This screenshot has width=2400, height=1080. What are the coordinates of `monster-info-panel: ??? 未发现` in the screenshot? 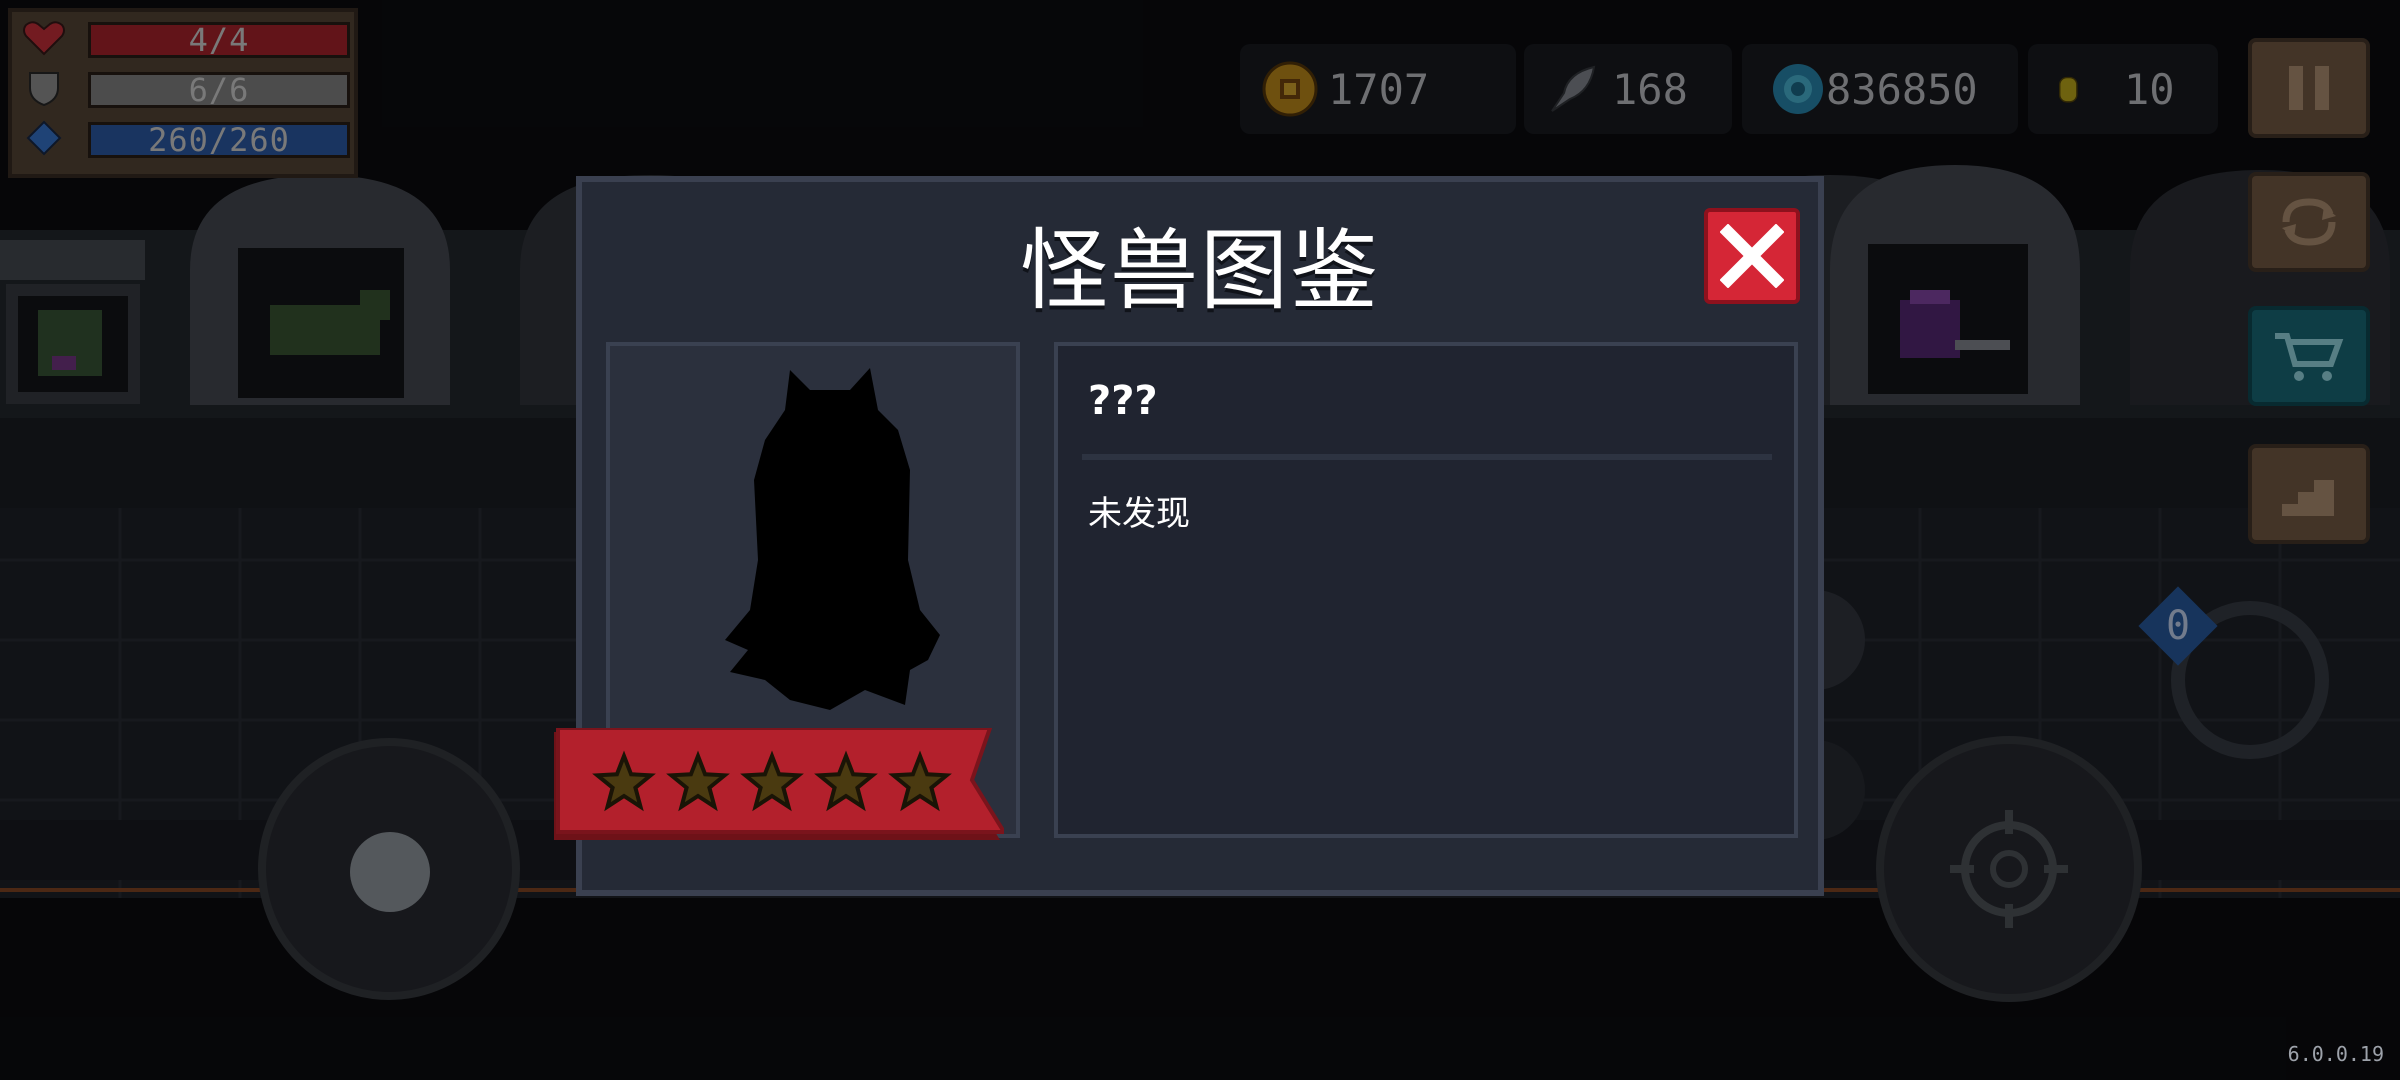 It's located at (1426, 590).